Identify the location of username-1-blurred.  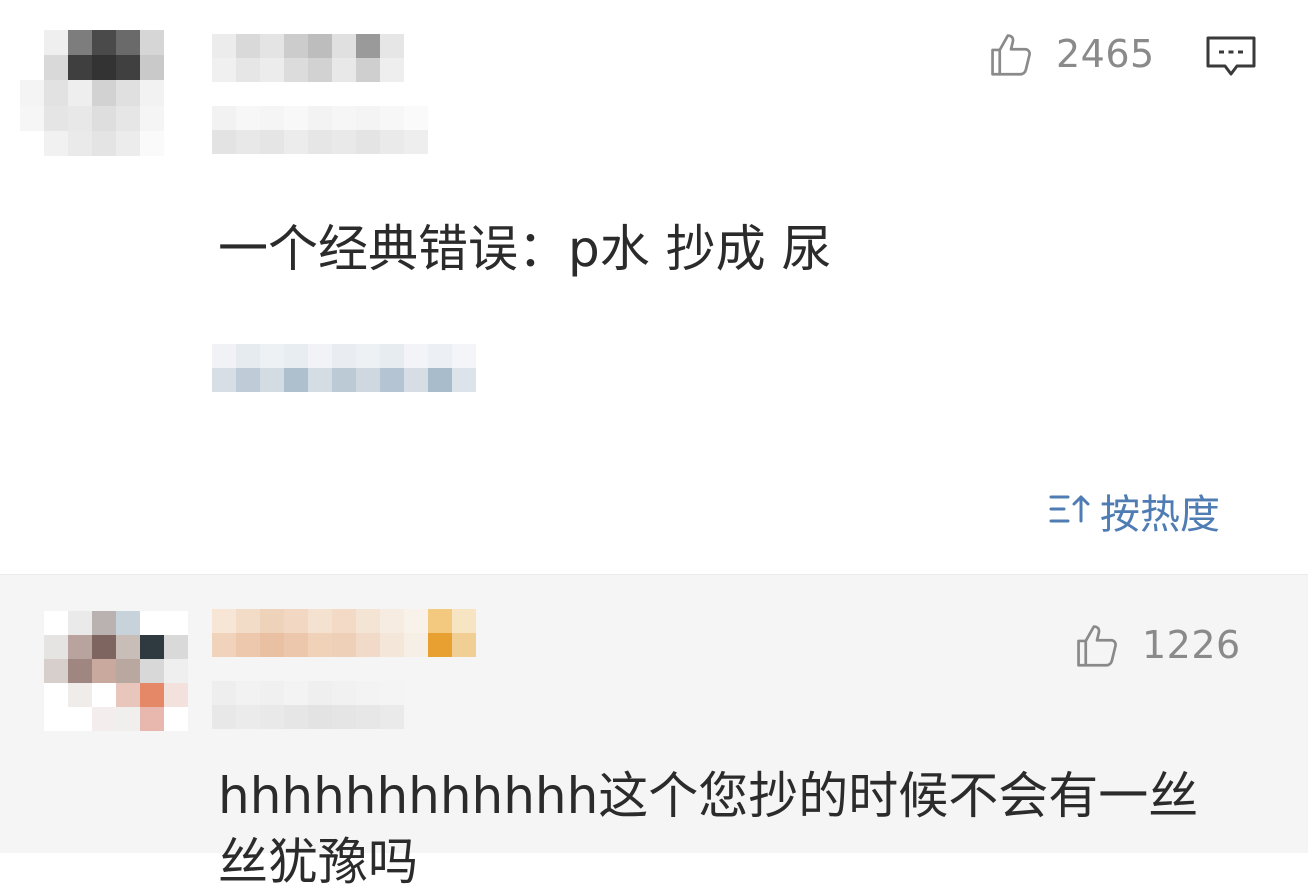
(308, 58).